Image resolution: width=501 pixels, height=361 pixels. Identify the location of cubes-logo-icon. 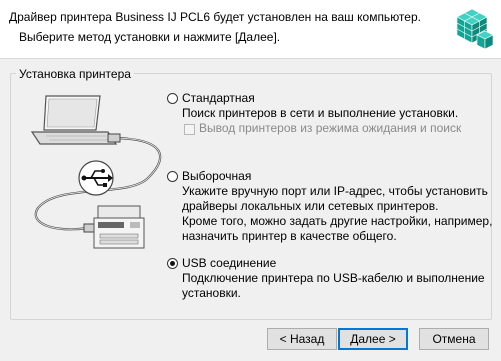
(475, 29).